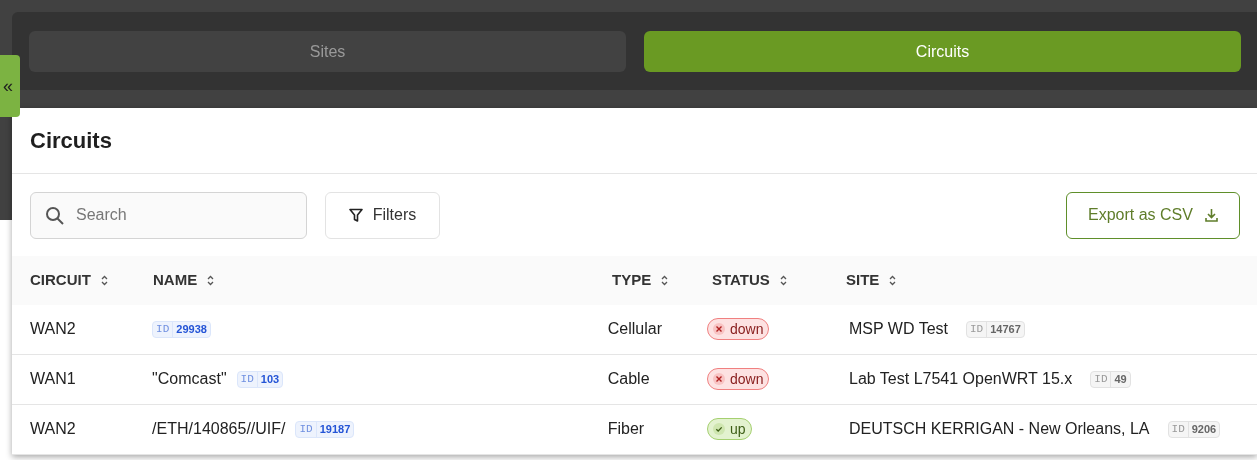  I want to click on id-badge: ID 49, so click(1110, 379).